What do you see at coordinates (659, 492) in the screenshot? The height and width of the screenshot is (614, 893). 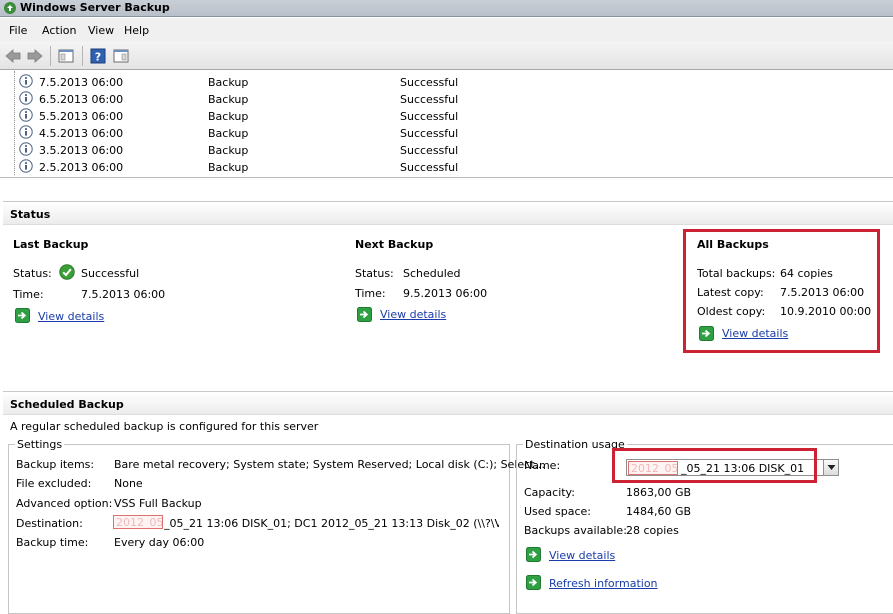 I see `capacity-value: 1863,00 GB` at bounding box center [659, 492].